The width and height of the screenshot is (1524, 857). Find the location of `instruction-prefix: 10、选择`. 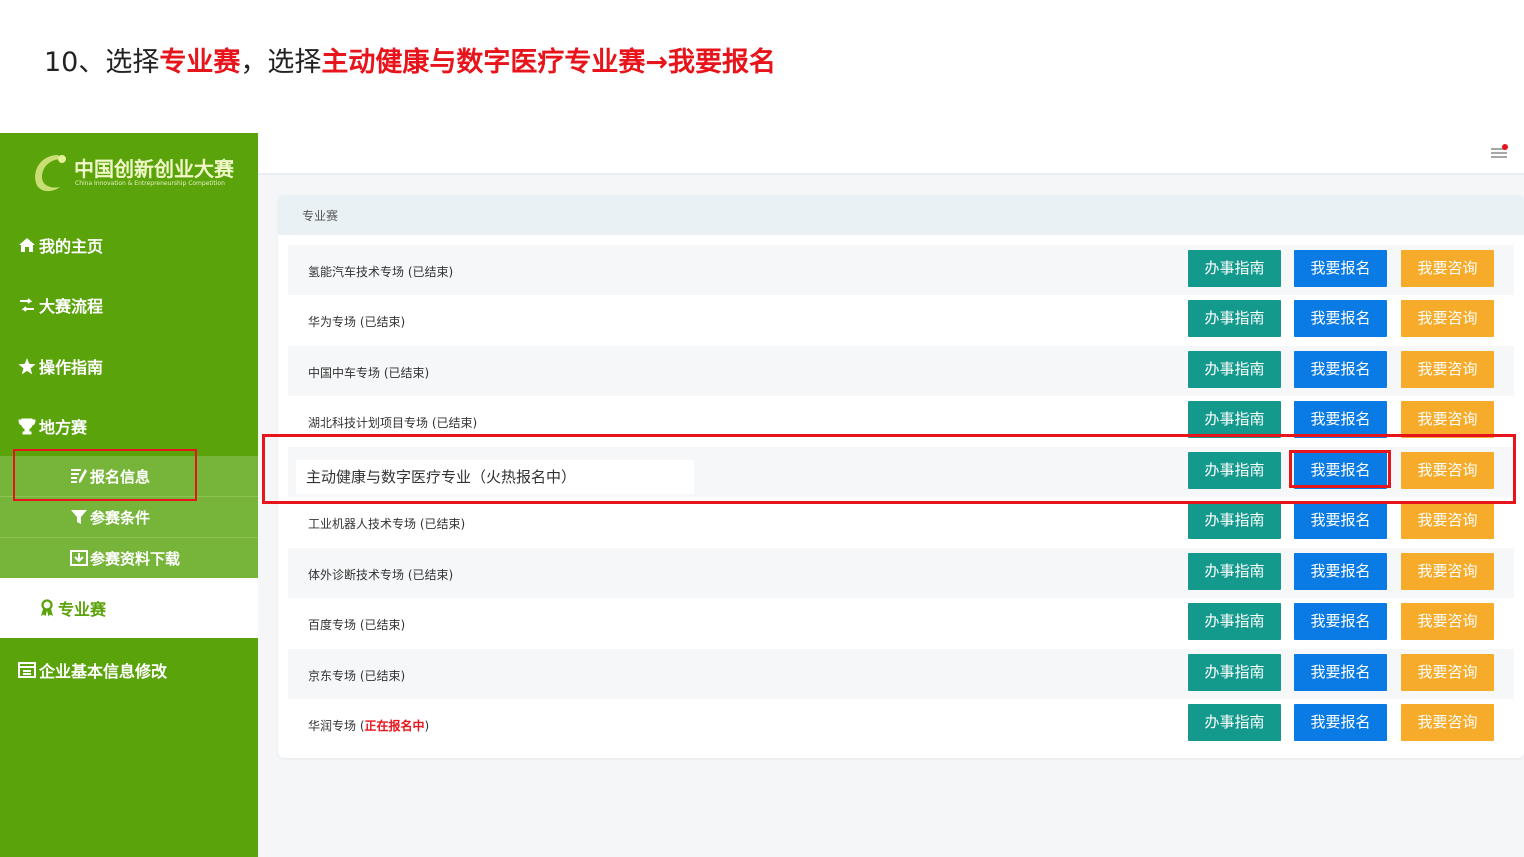

instruction-prefix: 10、选择 is located at coordinates (102, 62).